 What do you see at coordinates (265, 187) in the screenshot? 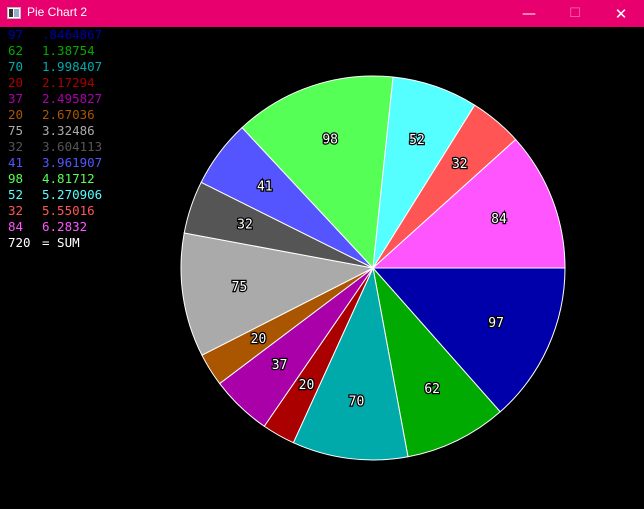
I see `slice-value-label: 41` at bounding box center [265, 187].